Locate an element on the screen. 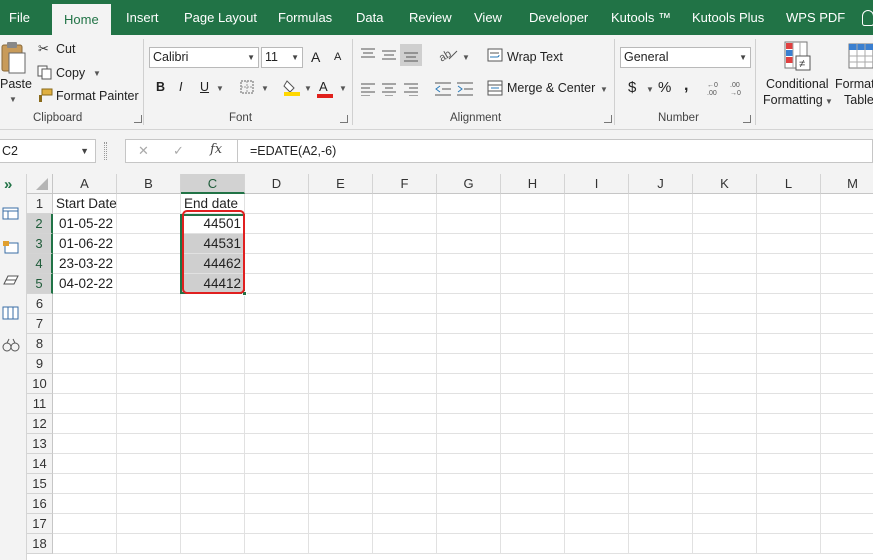 This screenshot has width=873, height=560. cell-f10 is located at coordinates (405, 384).